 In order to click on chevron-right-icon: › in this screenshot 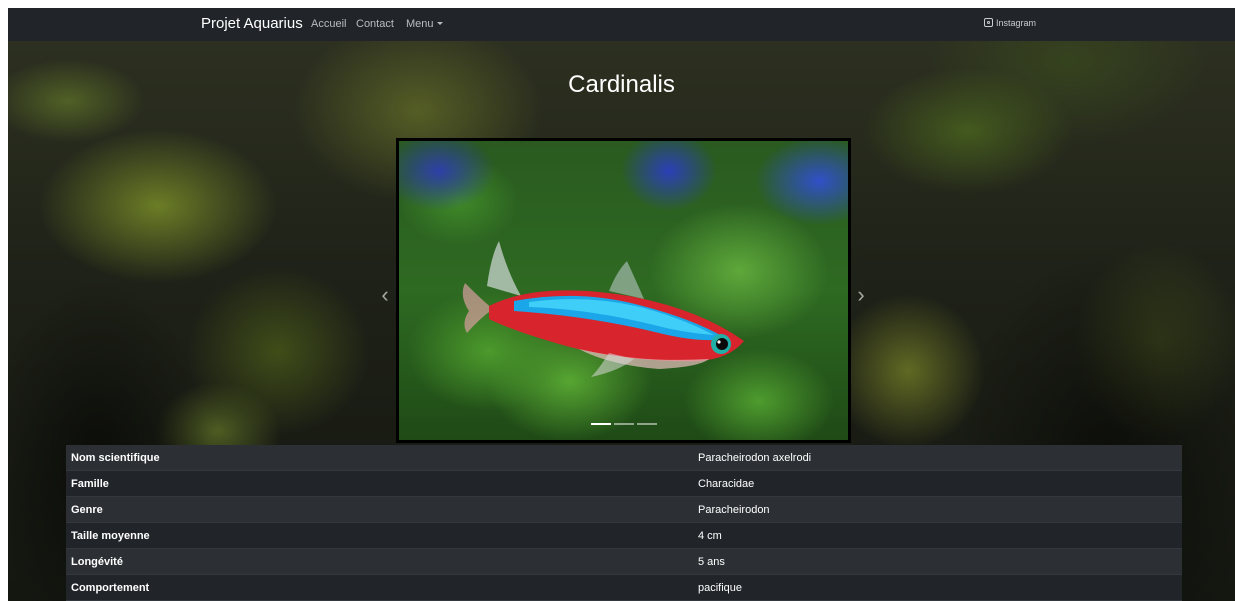, I will do `click(861, 294)`.